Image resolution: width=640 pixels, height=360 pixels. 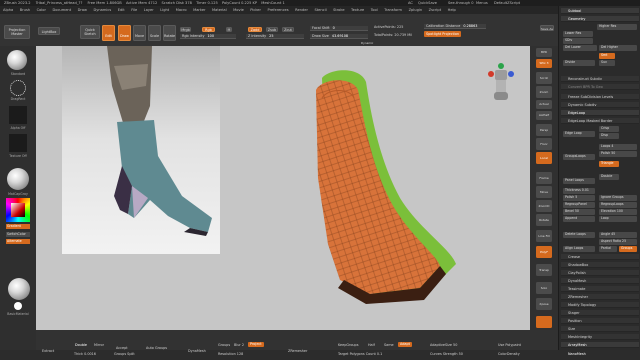 I want to click on regroup-loops-button: RegroupLoops, so click(x=618, y=205).